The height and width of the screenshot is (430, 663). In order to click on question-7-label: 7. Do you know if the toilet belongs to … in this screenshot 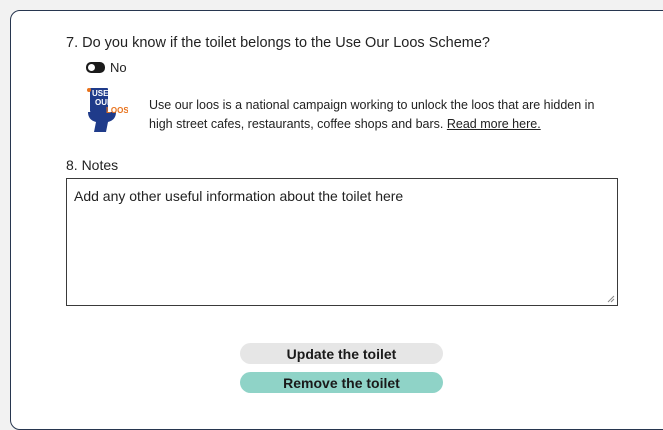, I will do `click(278, 43)`.